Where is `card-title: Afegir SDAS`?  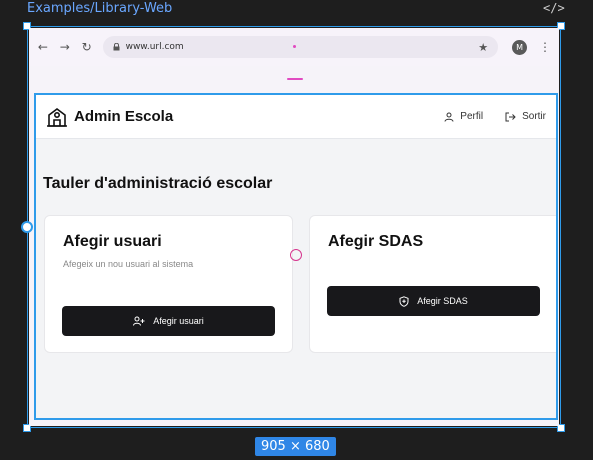 card-title: Afegir SDAS is located at coordinates (376, 241).